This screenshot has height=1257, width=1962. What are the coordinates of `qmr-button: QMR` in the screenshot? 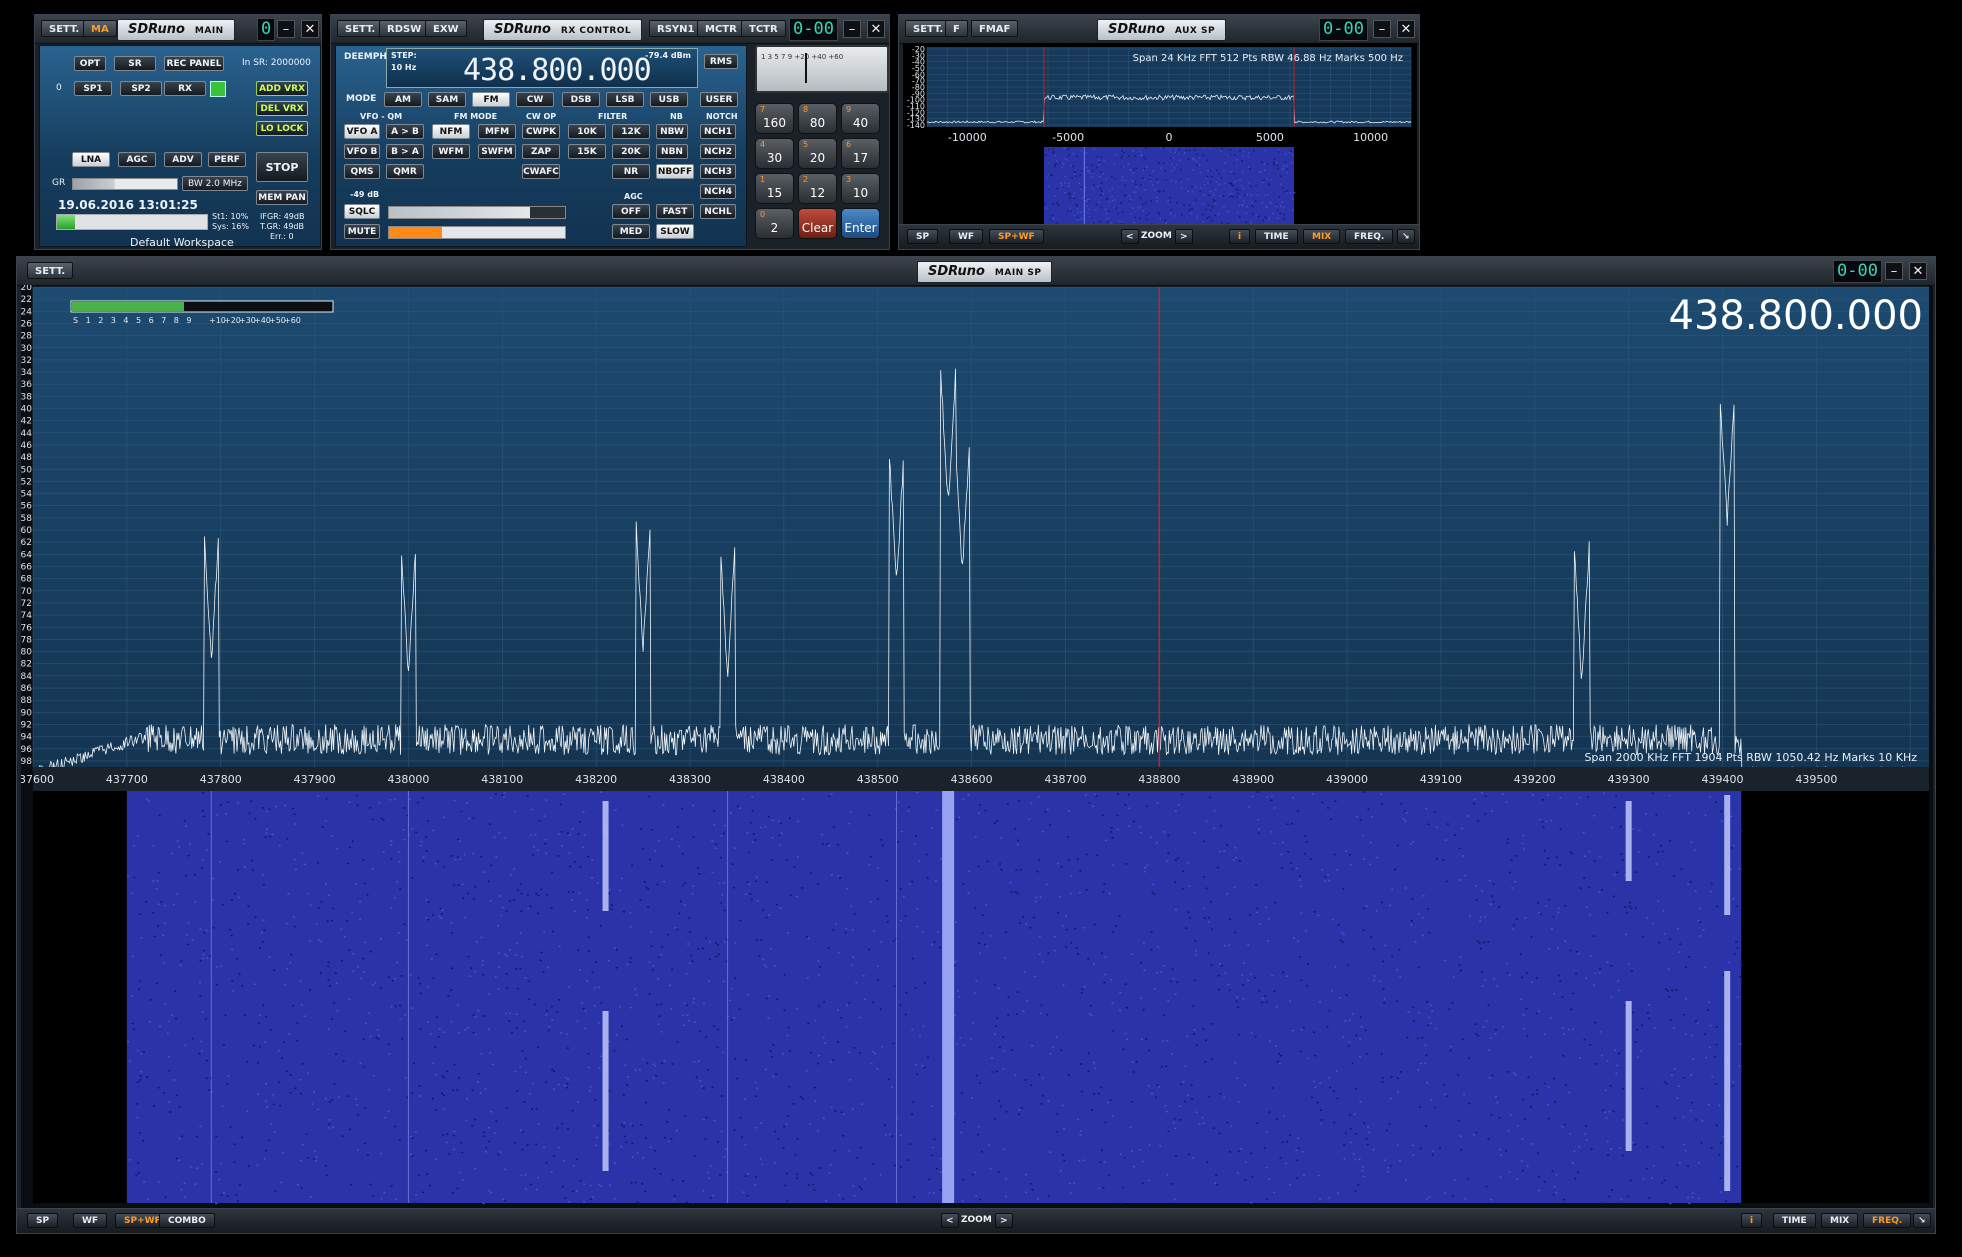 It's located at (405, 171).